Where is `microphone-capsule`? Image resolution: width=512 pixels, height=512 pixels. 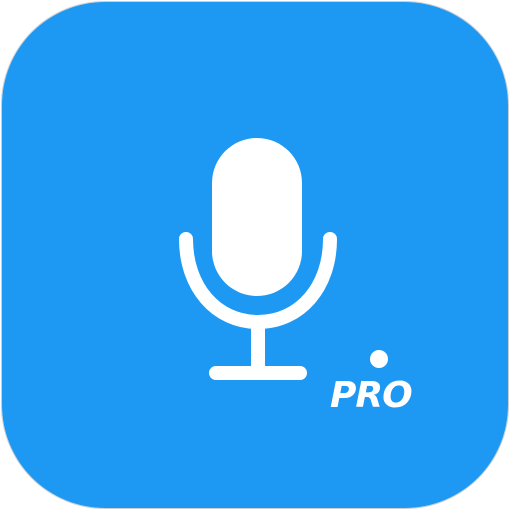 microphone-capsule is located at coordinates (257, 217).